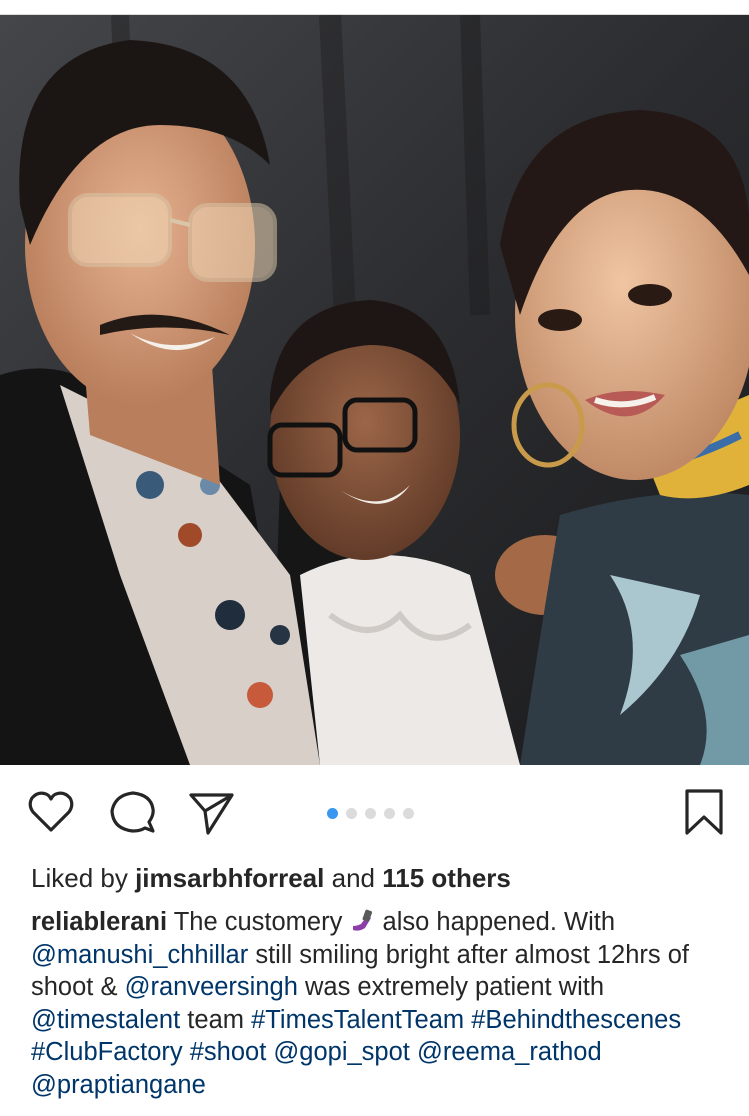 The height and width of the screenshot is (1116, 749). What do you see at coordinates (374, 7) in the screenshot?
I see `top-divider` at bounding box center [374, 7].